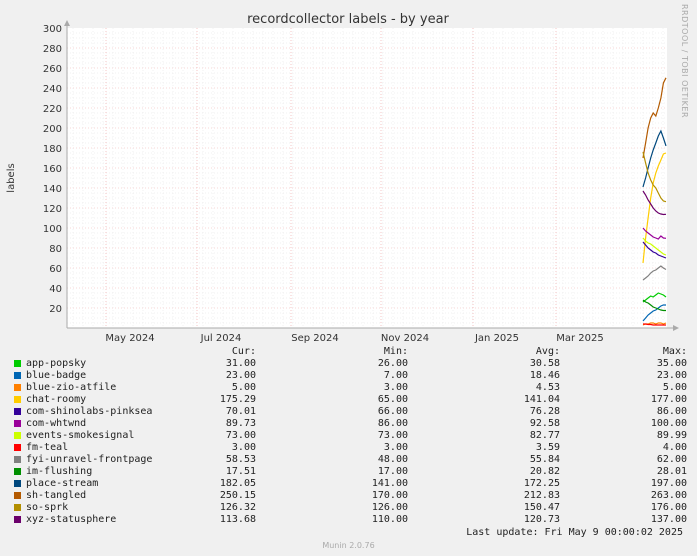  Describe the element at coordinates (52, 109) in the screenshot. I see `y-tick-label: 220` at that location.